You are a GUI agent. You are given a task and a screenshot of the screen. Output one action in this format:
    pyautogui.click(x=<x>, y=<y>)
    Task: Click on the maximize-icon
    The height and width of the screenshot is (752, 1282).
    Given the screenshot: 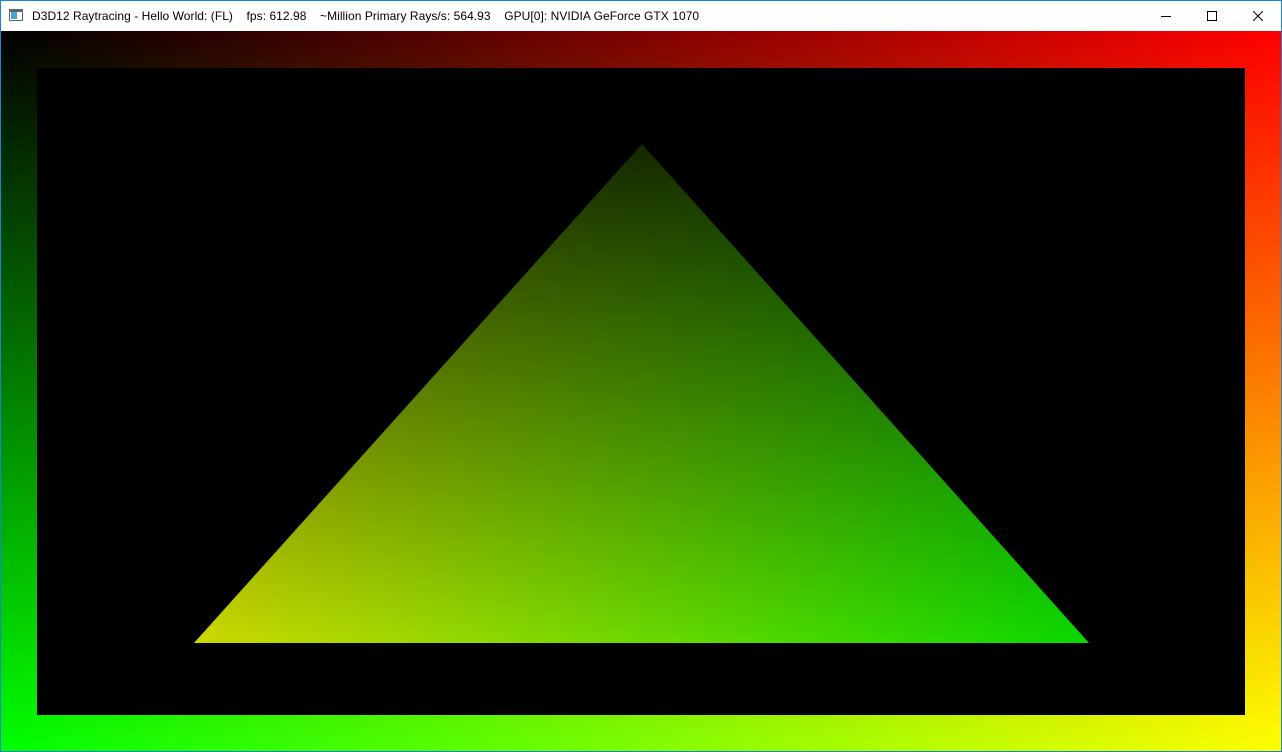 What is the action you would take?
    pyautogui.click(x=1212, y=16)
    